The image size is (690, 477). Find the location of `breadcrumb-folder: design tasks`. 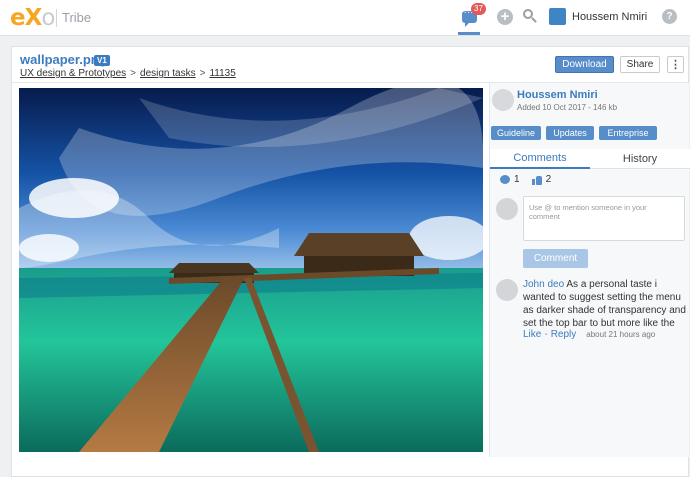

breadcrumb-folder: design tasks is located at coordinates (168, 73).